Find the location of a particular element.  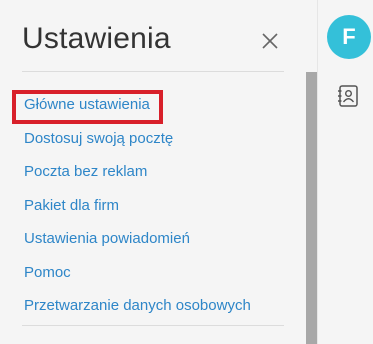

close-icon is located at coordinates (270, 41).